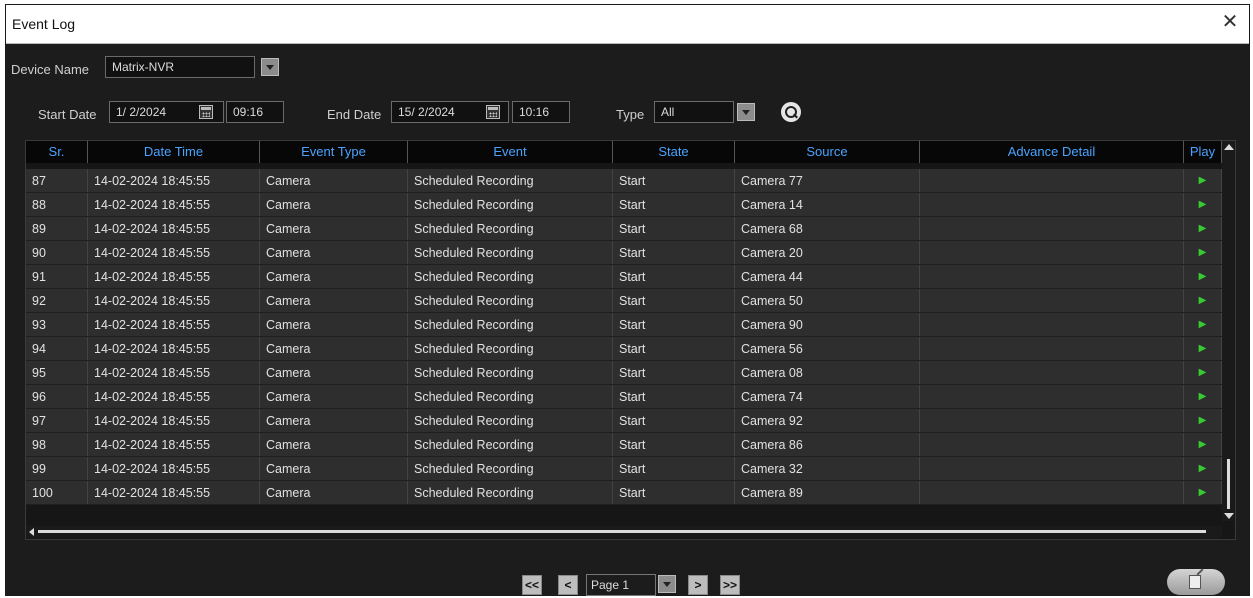 The image size is (1253, 598). What do you see at coordinates (1228, 331) in the screenshot?
I see `vertical-scrollbar` at bounding box center [1228, 331].